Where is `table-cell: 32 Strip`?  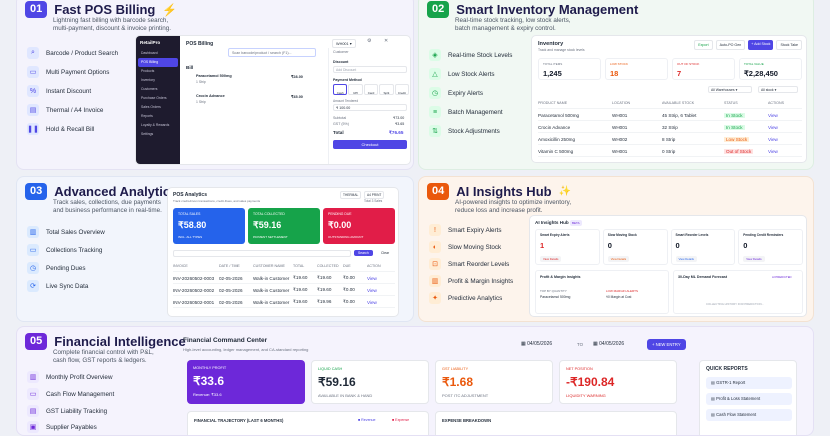
table-cell: 32 Strip is located at coordinates (670, 127).